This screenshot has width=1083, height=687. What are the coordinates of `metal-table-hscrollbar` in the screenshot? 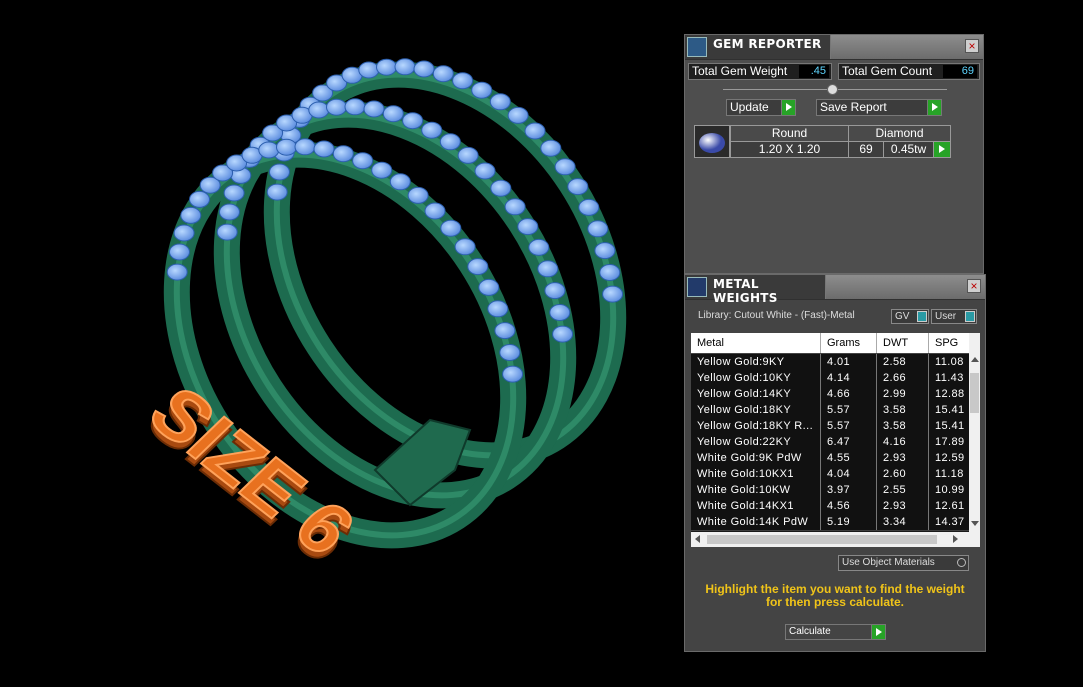 It's located at (830, 539).